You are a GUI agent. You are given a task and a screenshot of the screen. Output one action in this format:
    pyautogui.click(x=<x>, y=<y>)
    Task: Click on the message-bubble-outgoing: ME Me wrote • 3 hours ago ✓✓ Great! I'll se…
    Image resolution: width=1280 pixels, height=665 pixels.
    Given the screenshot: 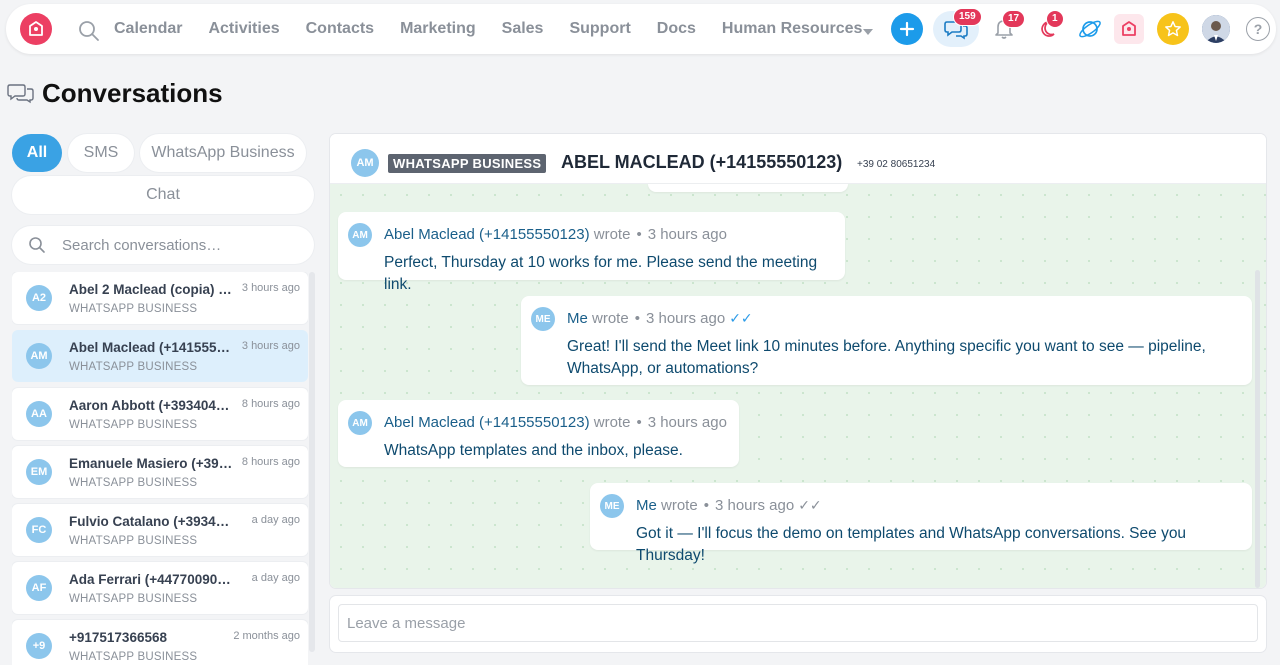 What is the action you would take?
    pyautogui.click(x=886, y=340)
    